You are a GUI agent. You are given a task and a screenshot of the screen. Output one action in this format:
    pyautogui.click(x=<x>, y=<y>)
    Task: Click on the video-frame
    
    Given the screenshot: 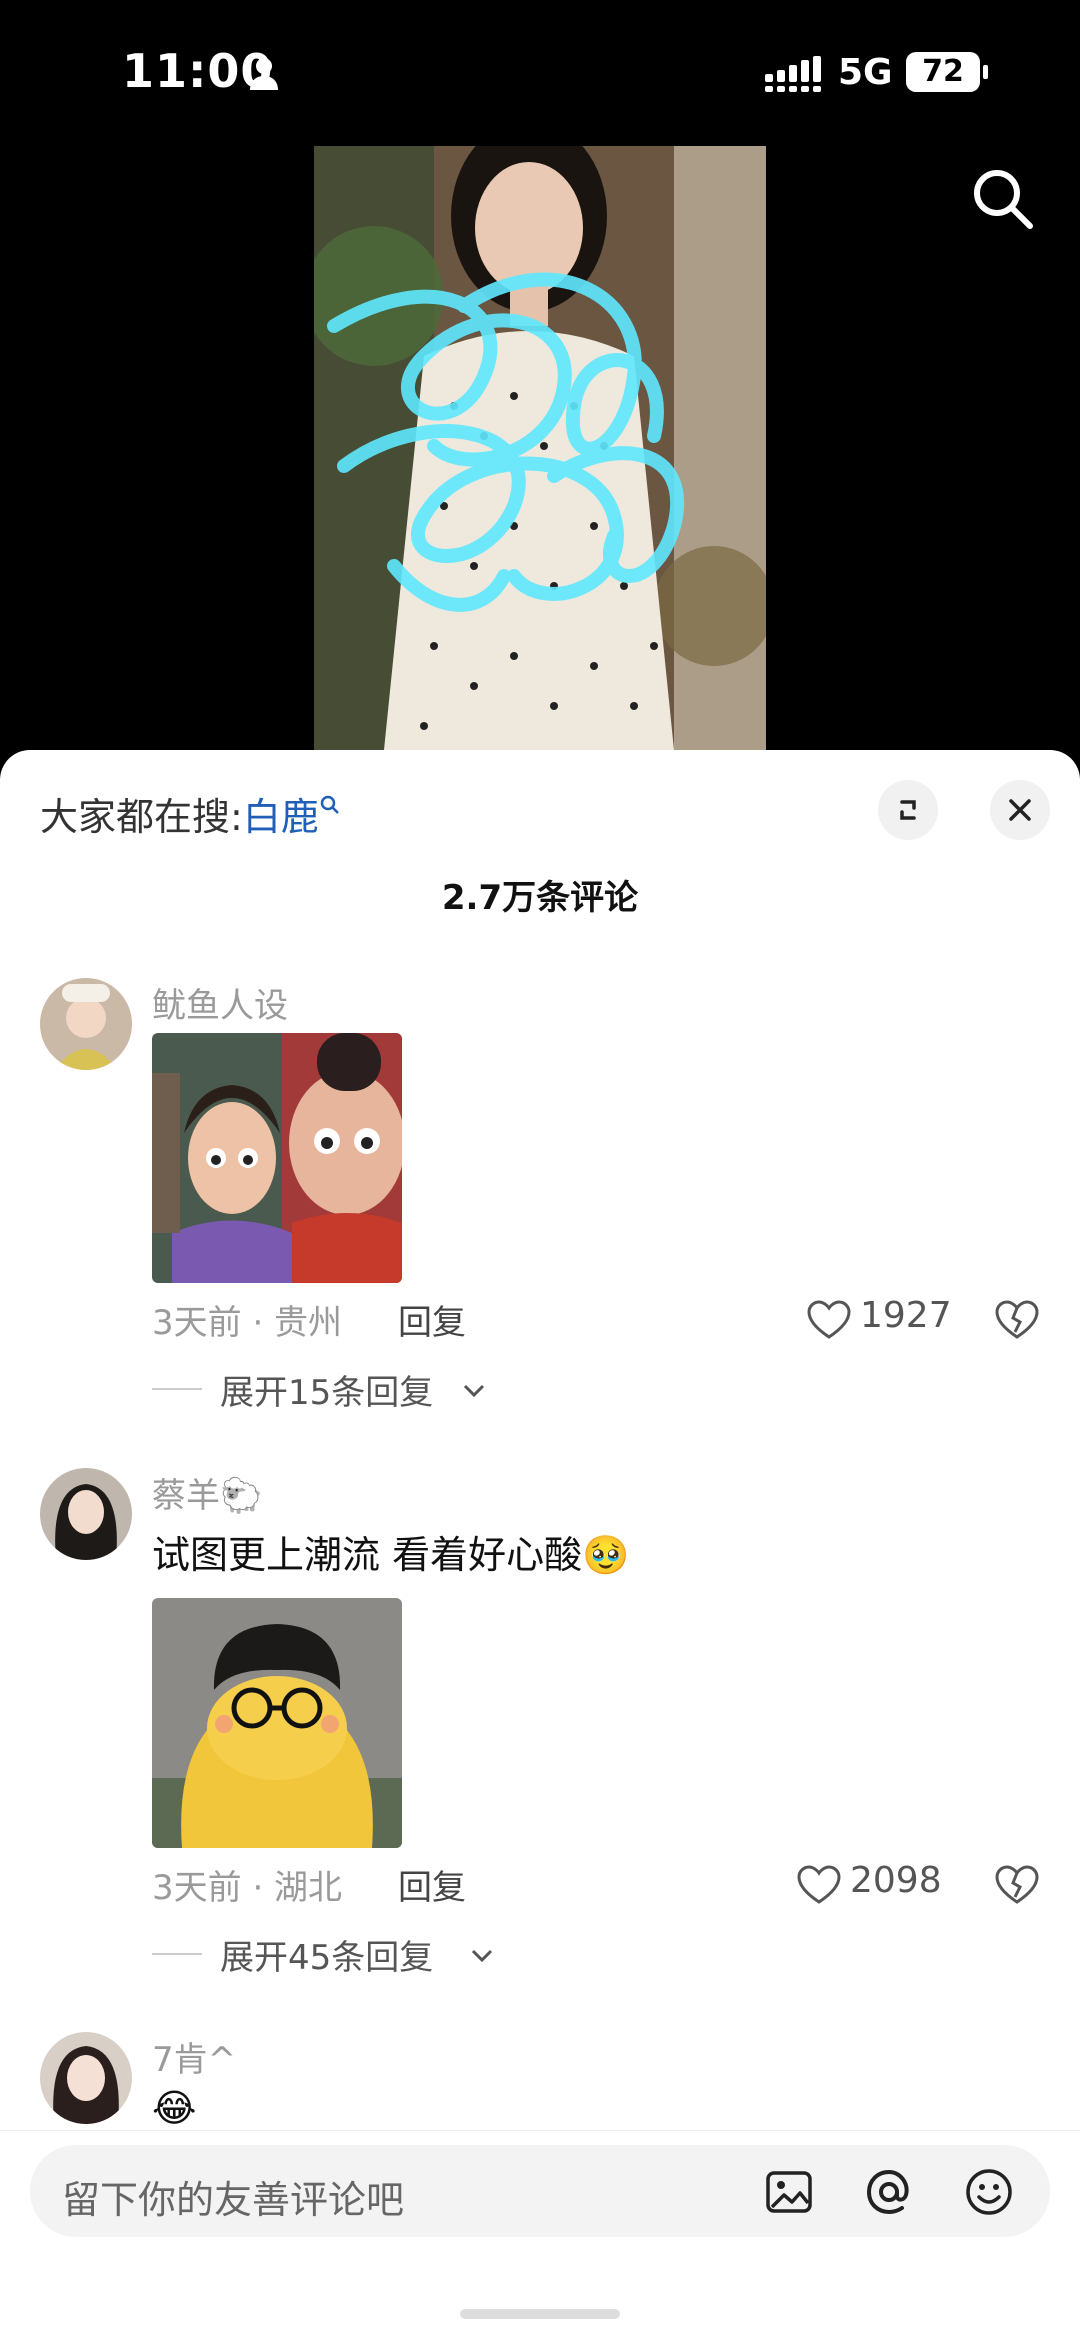 What is the action you would take?
    pyautogui.click(x=540, y=448)
    